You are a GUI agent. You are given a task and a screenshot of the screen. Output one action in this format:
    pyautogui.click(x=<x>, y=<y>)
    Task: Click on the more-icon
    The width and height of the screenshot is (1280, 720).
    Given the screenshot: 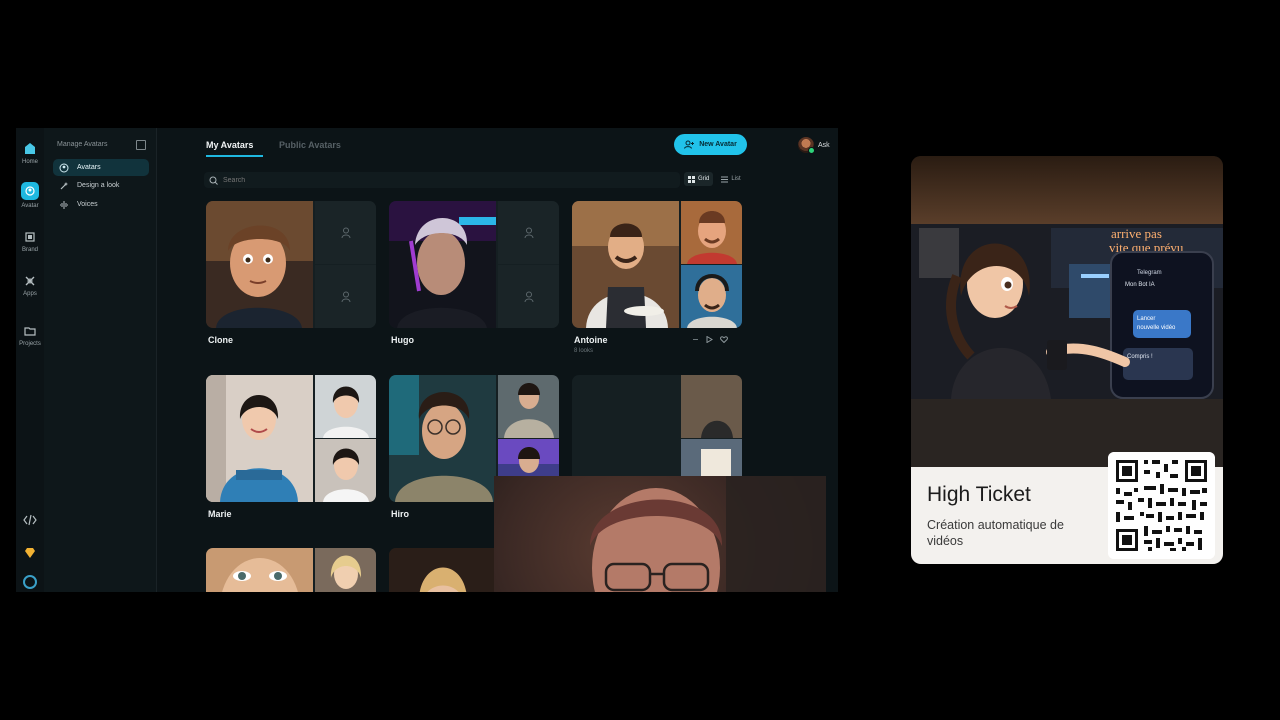 What is the action you would take?
    pyautogui.click(x=695, y=339)
    